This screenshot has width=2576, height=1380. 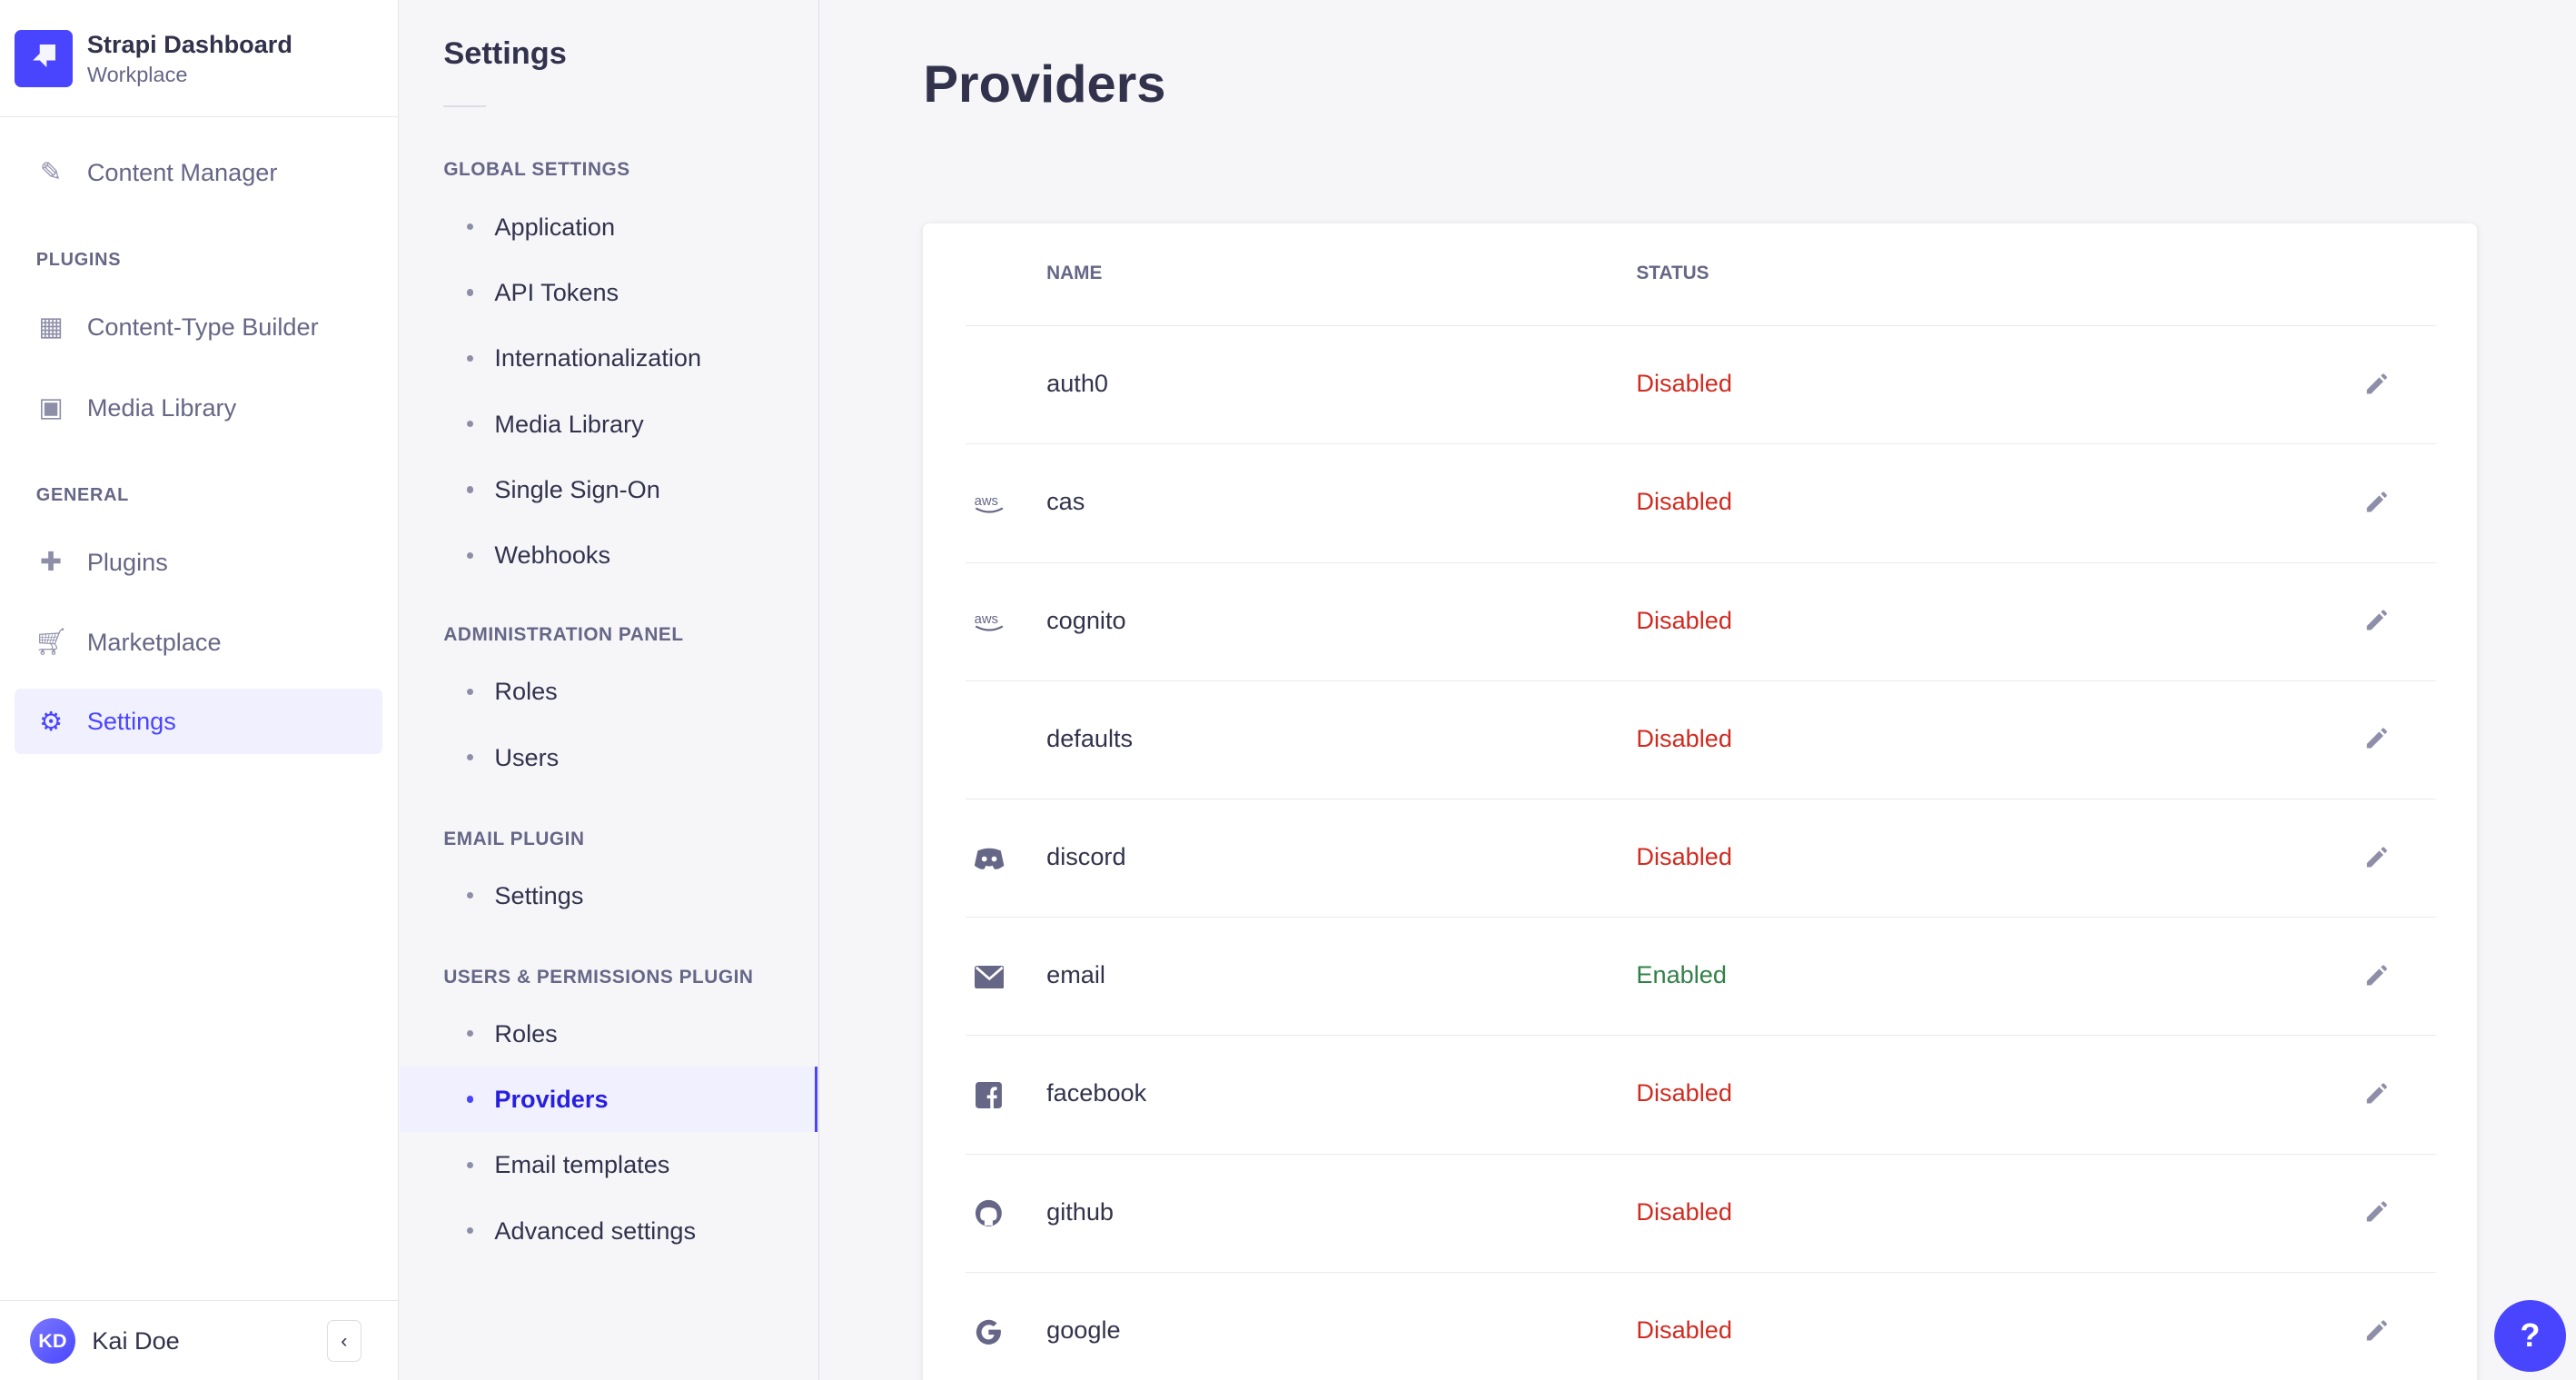 What do you see at coordinates (536, 170) in the screenshot?
I see `subnav-section: GLOBAL SETTINGS` at bounding box center [536, 170].